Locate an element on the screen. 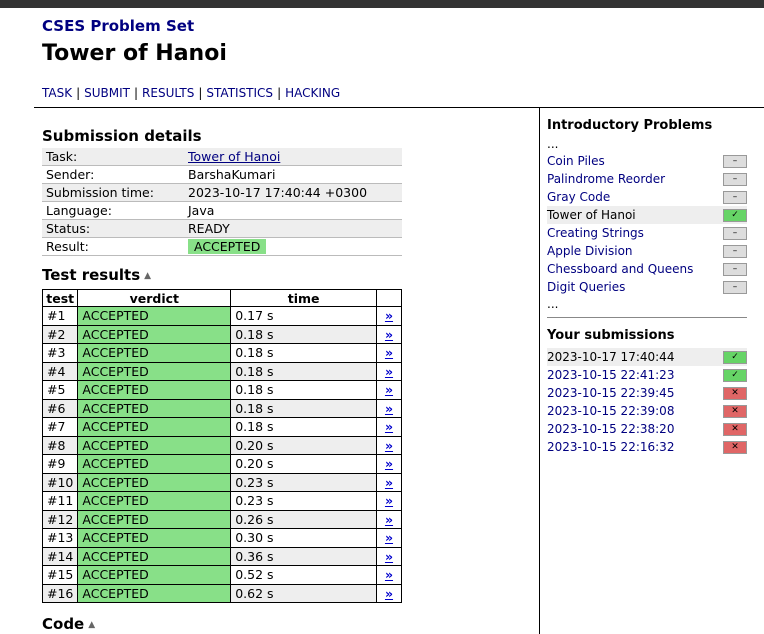 The width and height of the screenshot is (764, 634). test-time: 0.36 s is located at coordinates (303, 556).